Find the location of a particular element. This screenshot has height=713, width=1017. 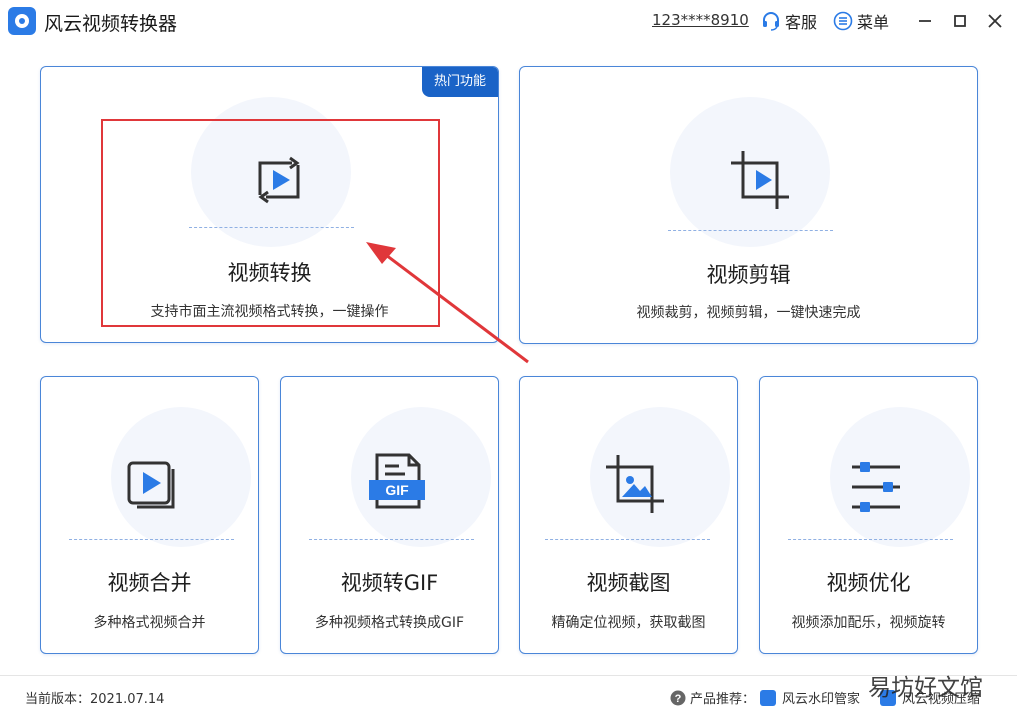

account-link: 123****8910 is located at coordinates (700, 20).